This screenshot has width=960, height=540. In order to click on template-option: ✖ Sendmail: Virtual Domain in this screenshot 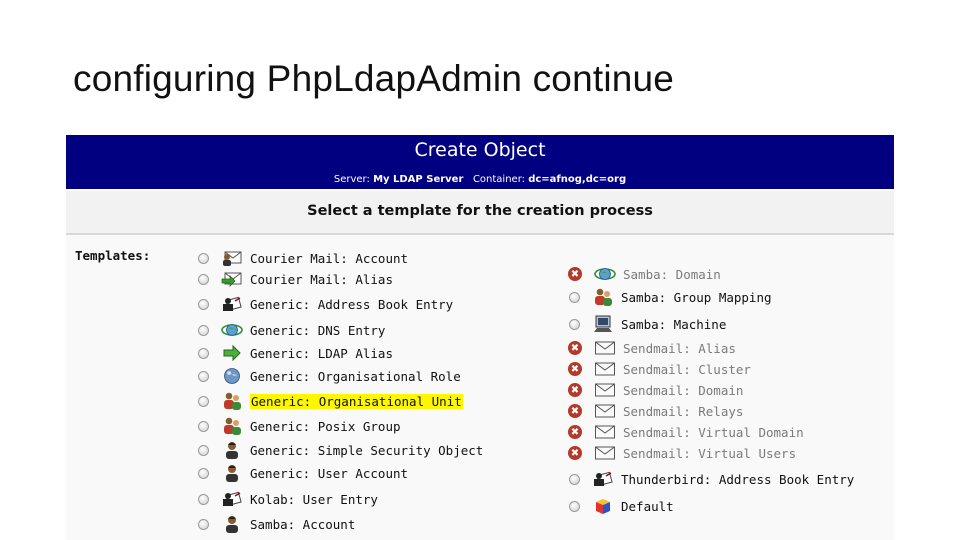, I will do `click(686, 432)`.